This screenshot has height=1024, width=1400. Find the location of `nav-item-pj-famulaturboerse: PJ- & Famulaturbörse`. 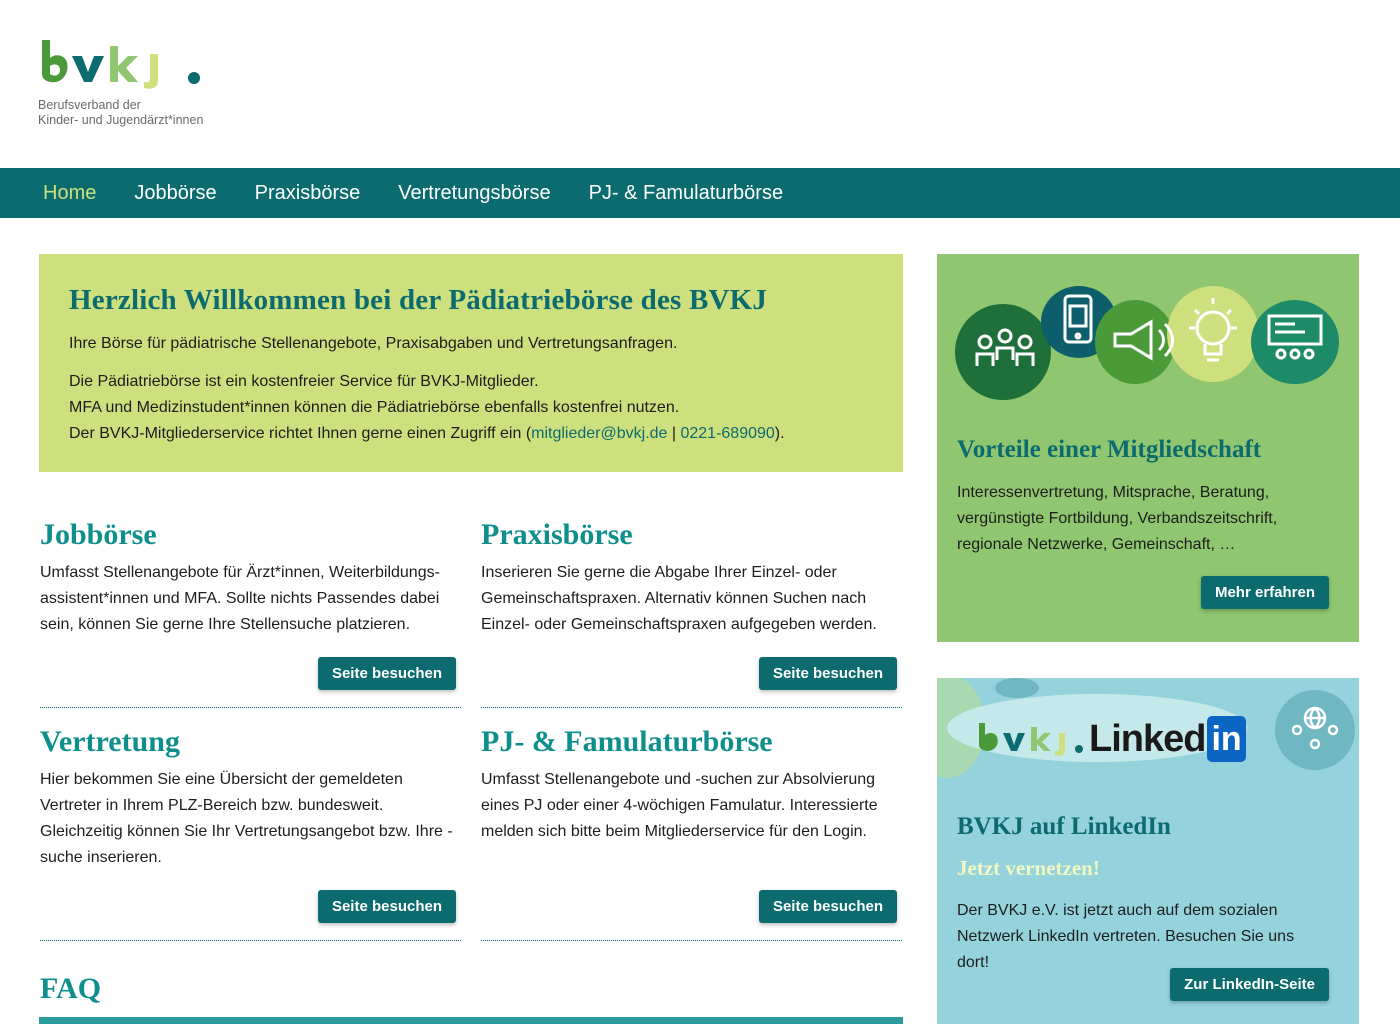

nav-item-pj-famulaturboerse: PJ- & Famulaturbörse is located at coordinates (686, 193).